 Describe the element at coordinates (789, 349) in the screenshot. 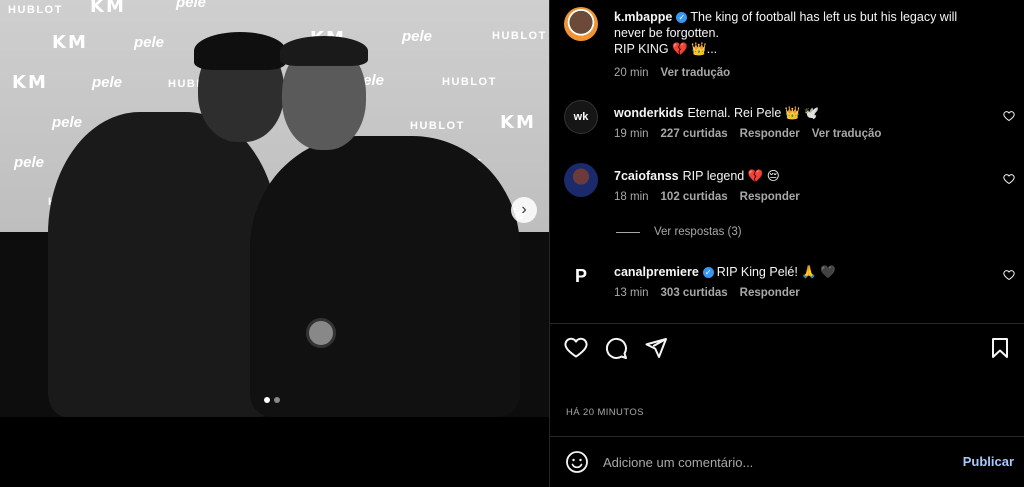

I see `action-bar` at that location.